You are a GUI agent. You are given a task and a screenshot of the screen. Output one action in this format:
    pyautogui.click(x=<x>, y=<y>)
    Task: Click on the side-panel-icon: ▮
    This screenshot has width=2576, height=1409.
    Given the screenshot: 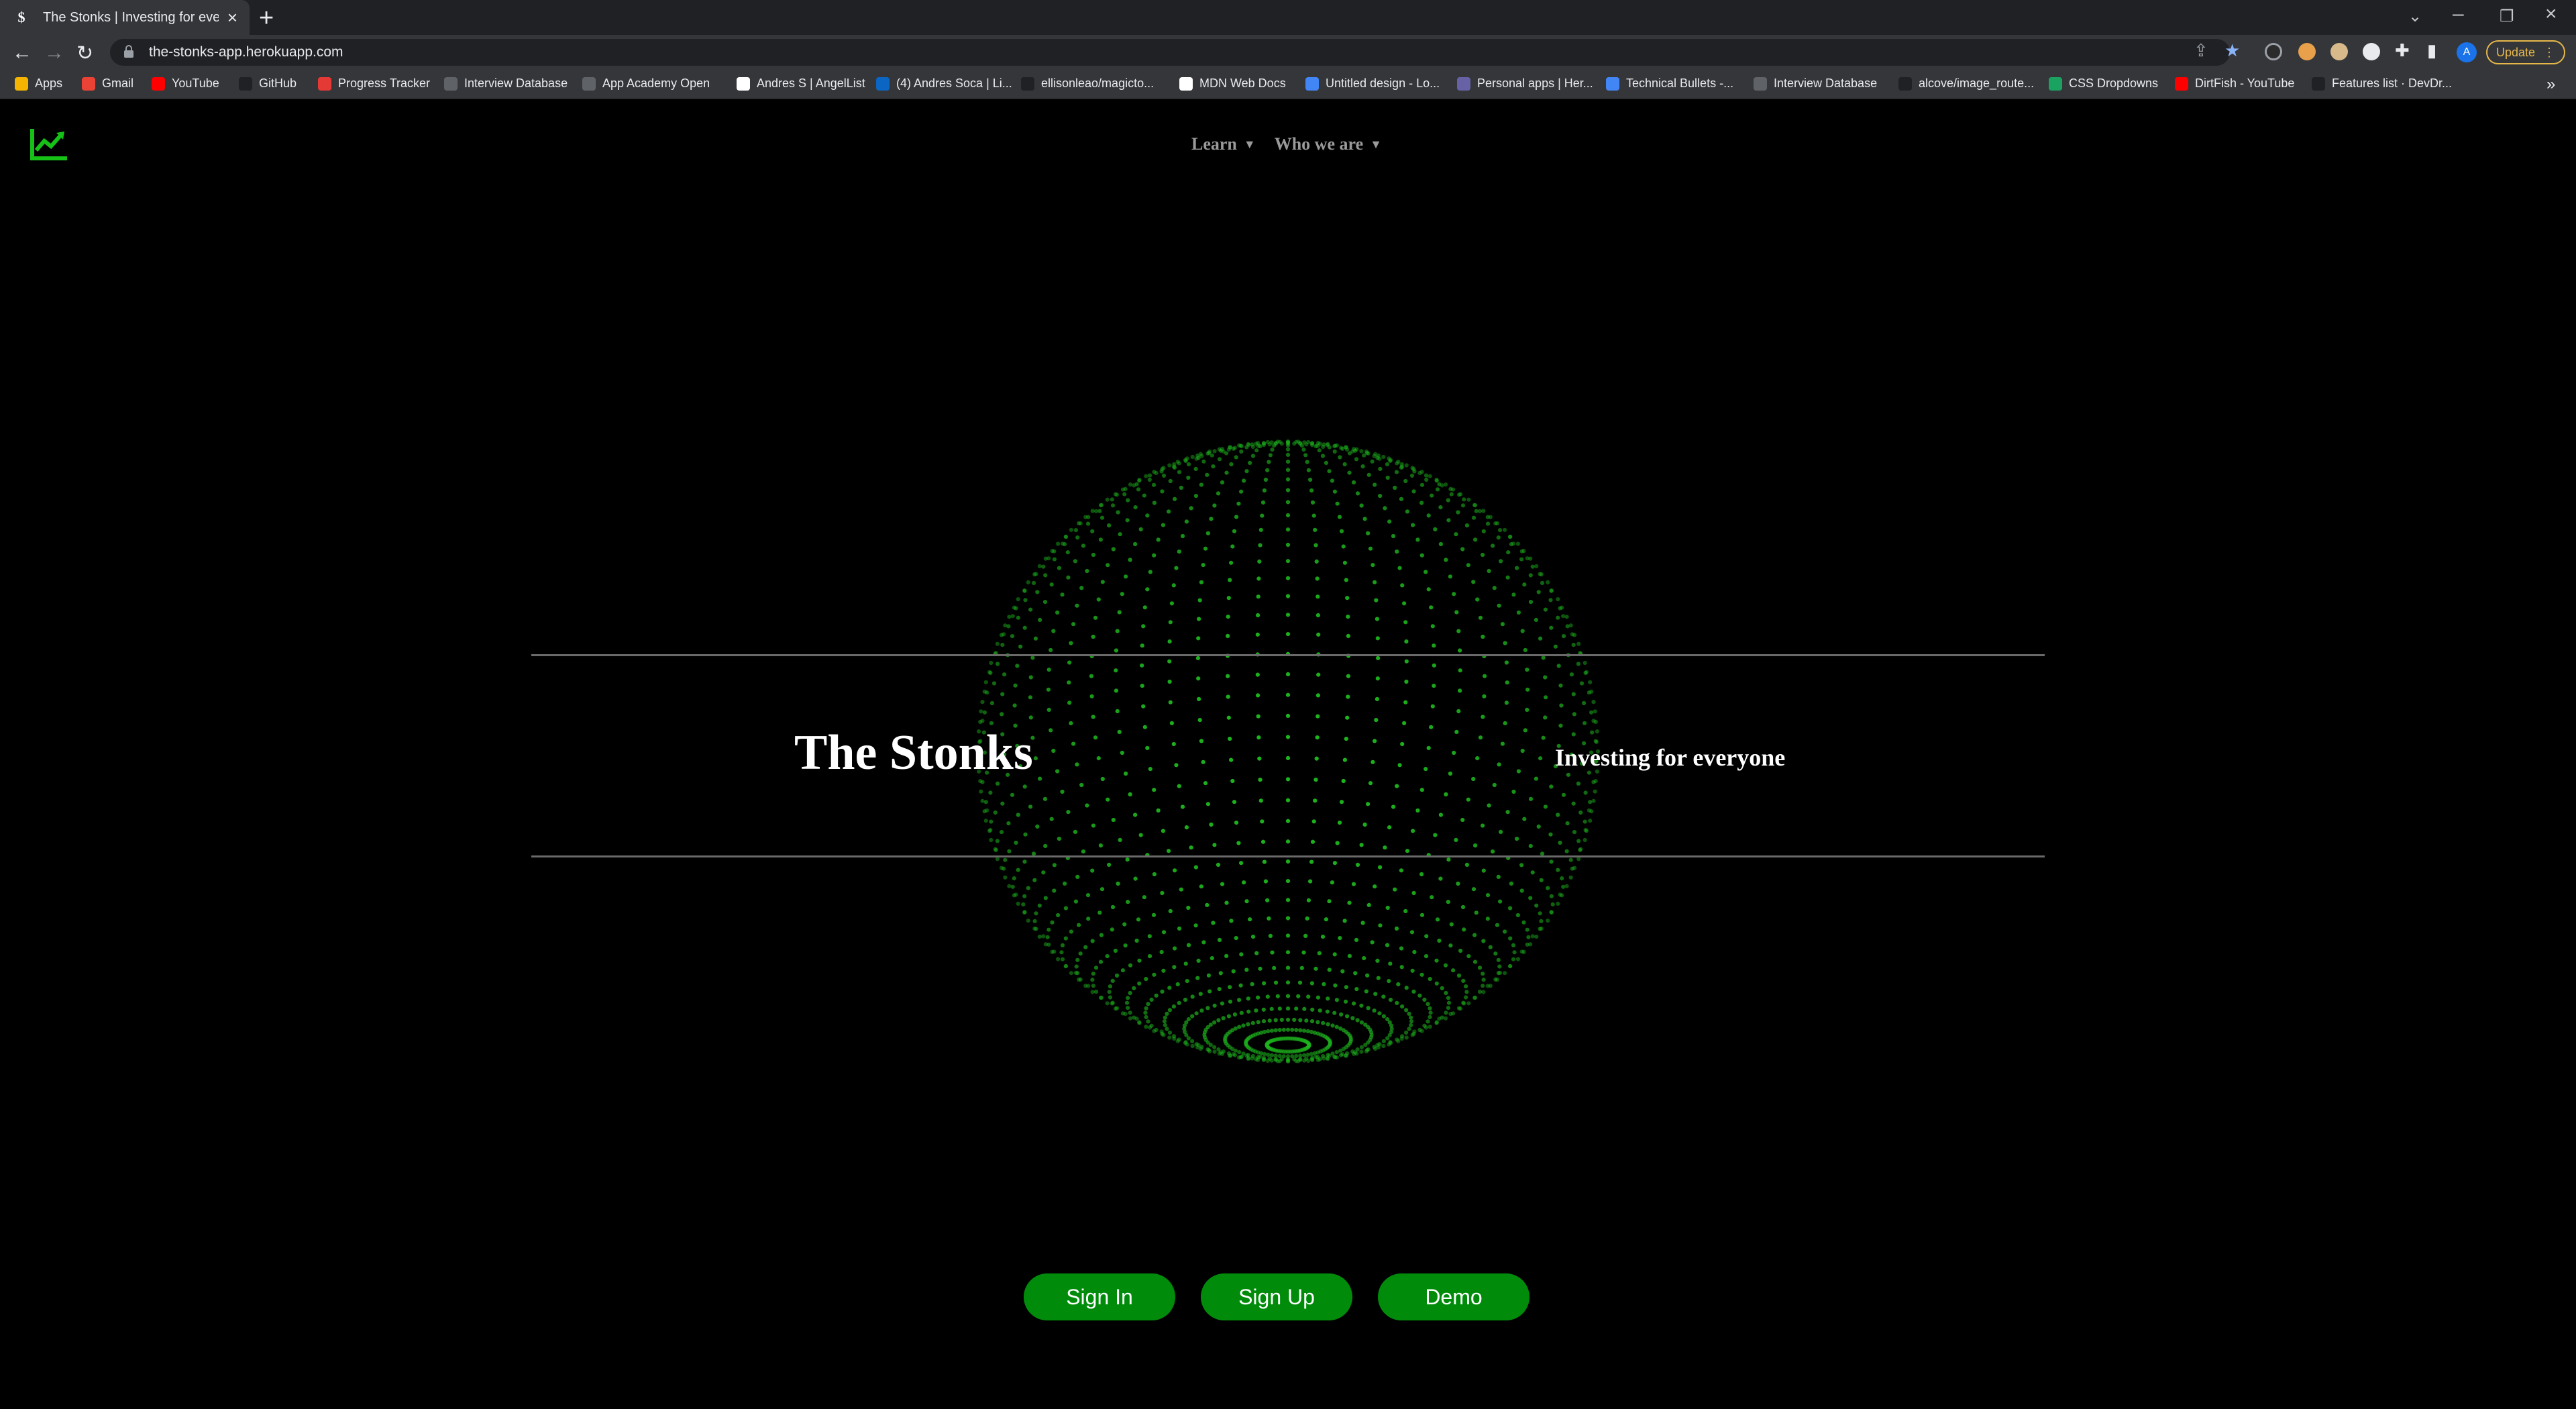 What is the action you would take?
    pyautogui.click(x=2431, y=50)
    